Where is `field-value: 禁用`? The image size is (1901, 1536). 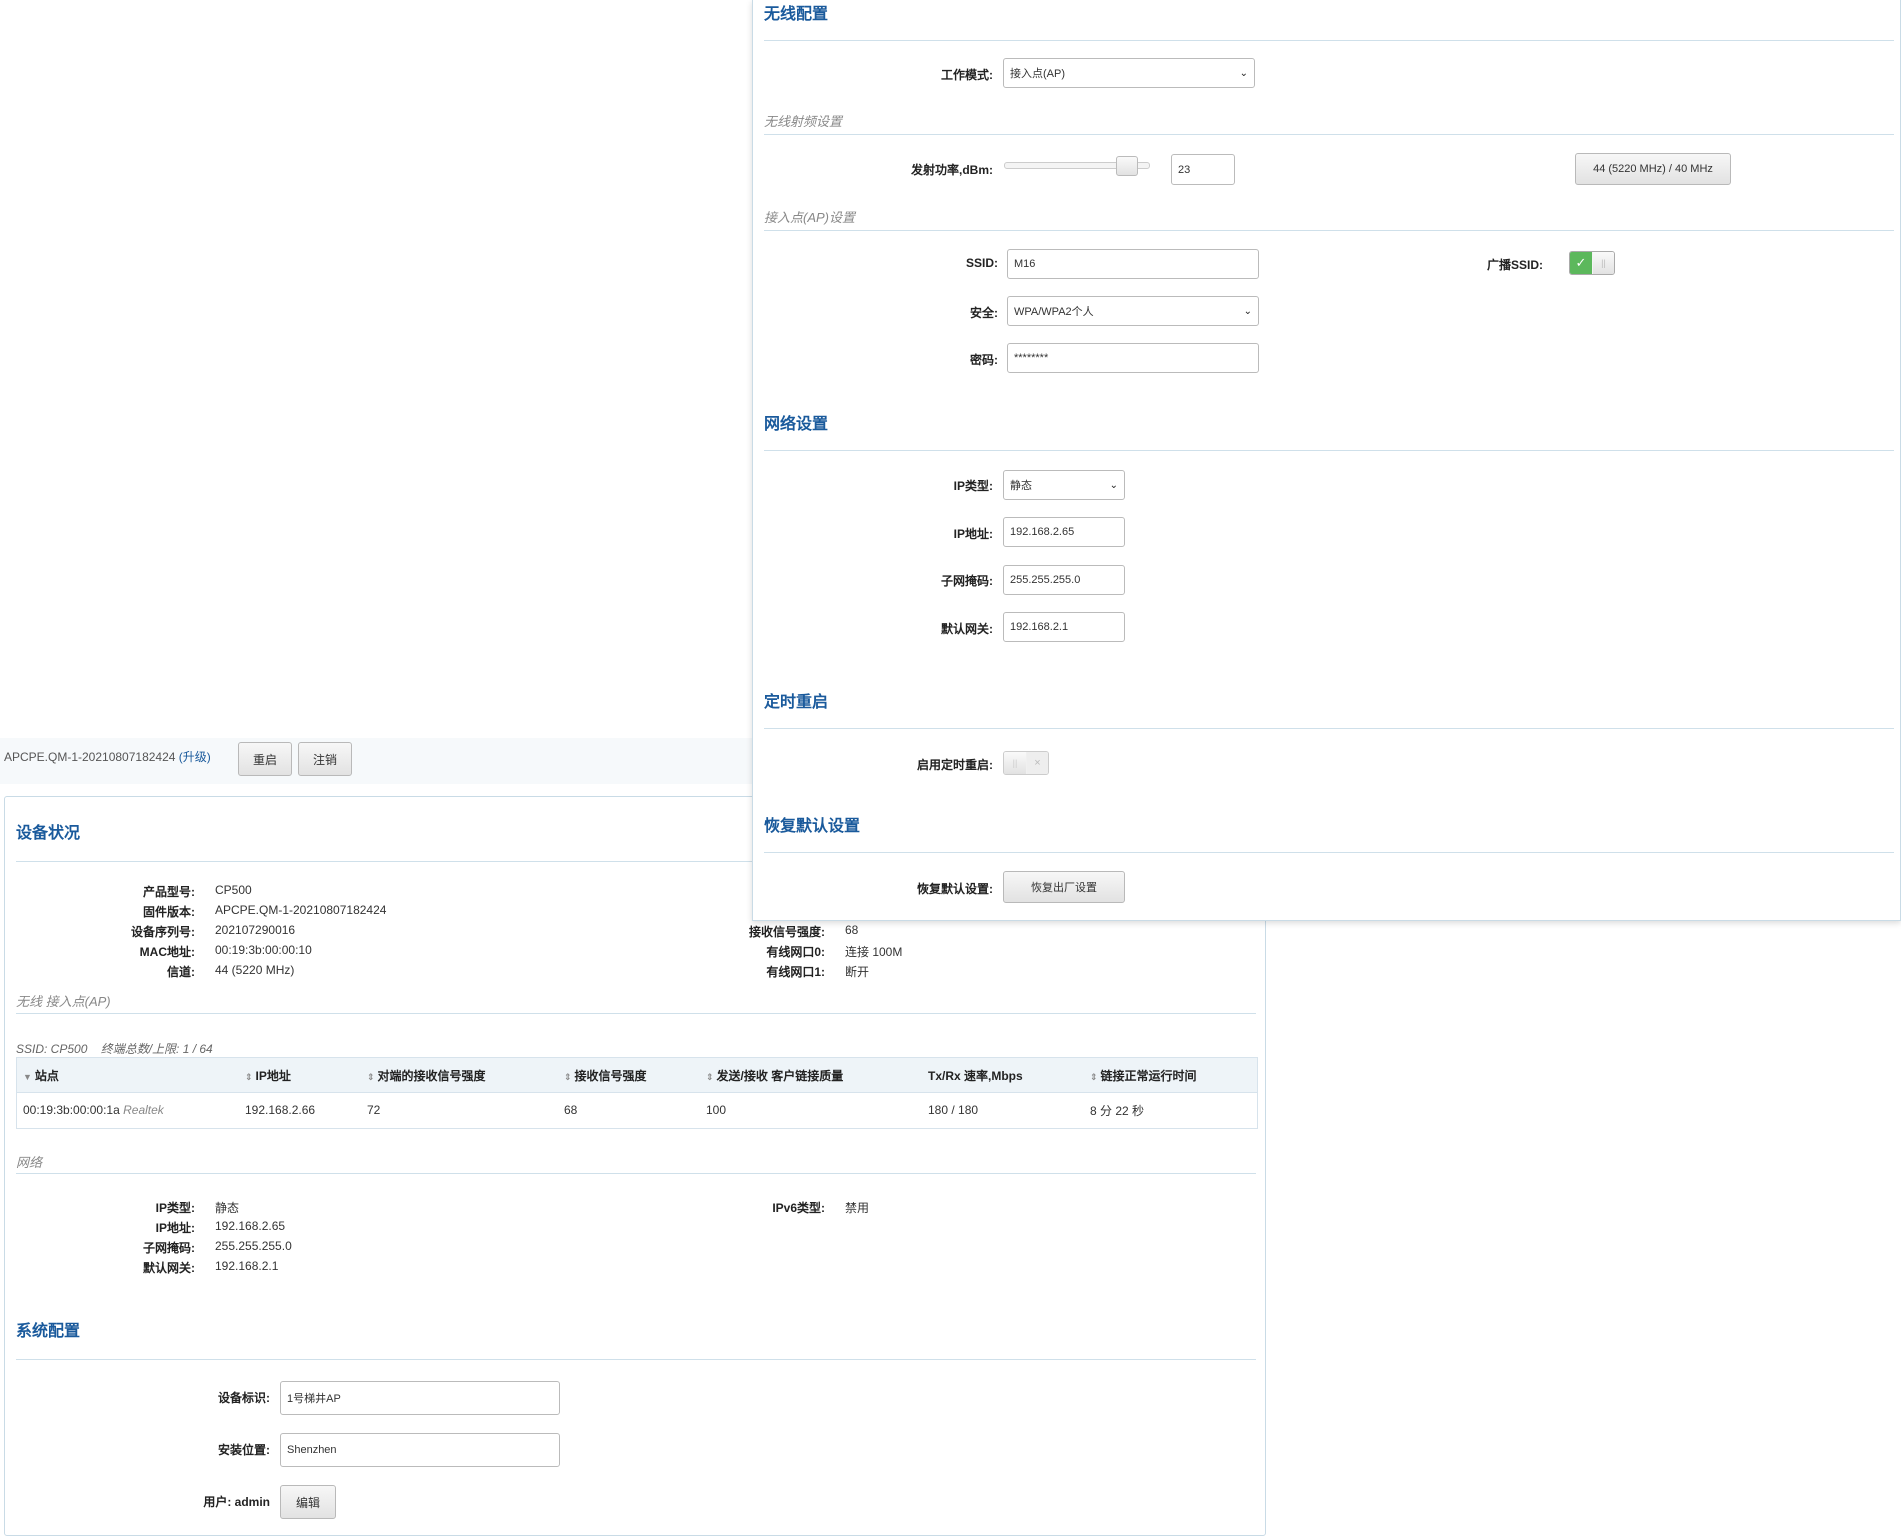 field-value: 禁用 is located at coordinates (857, 1208).